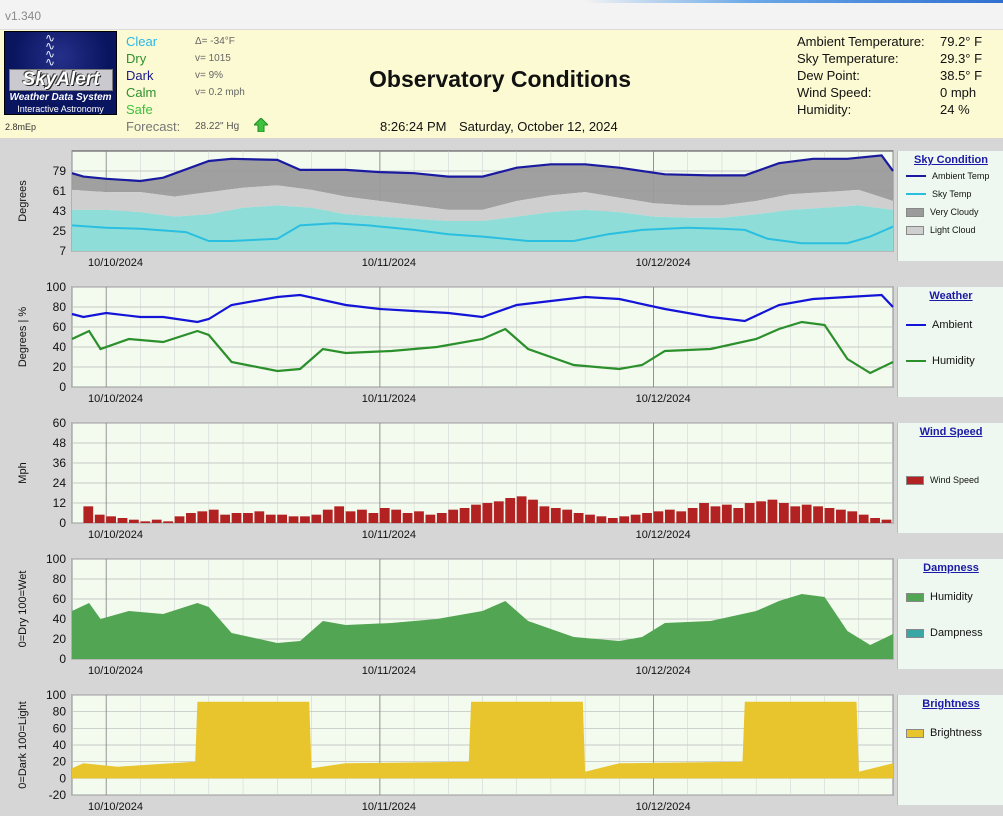 Image resolution: width=1003 pixels, height=816 pixels. What do you see at coordinates (23, 609) in the screenshot?
I see `y-axis-label: 0=Dry 100=Wet` at bounding box center [23, 609].